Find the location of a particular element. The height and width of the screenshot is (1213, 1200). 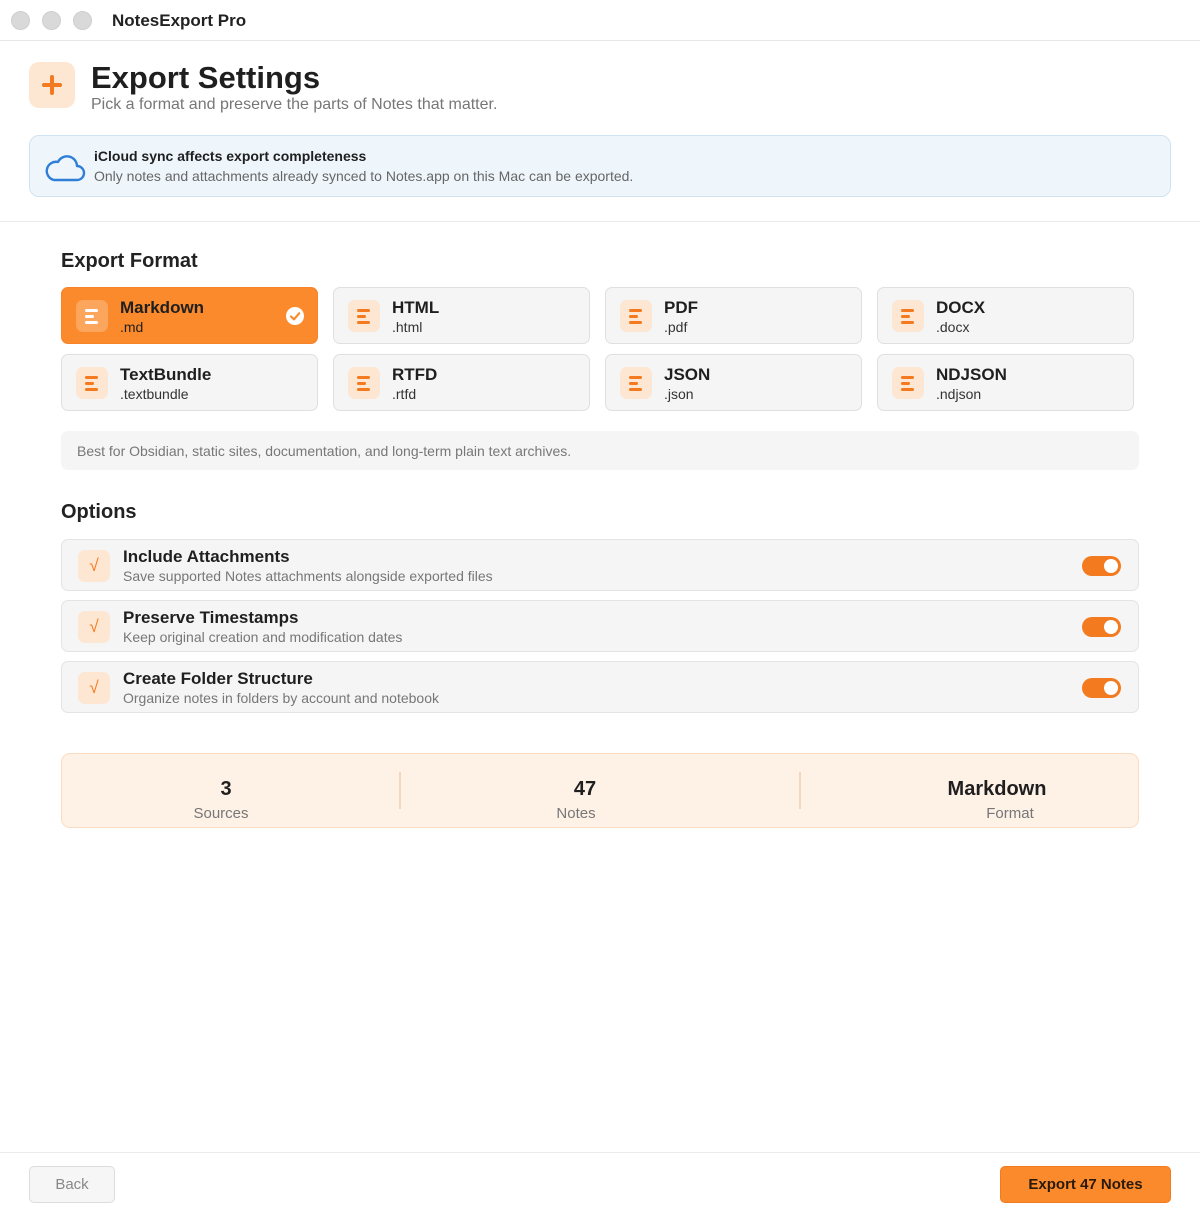

format-name: PDF is located at coordinates (681, 307).